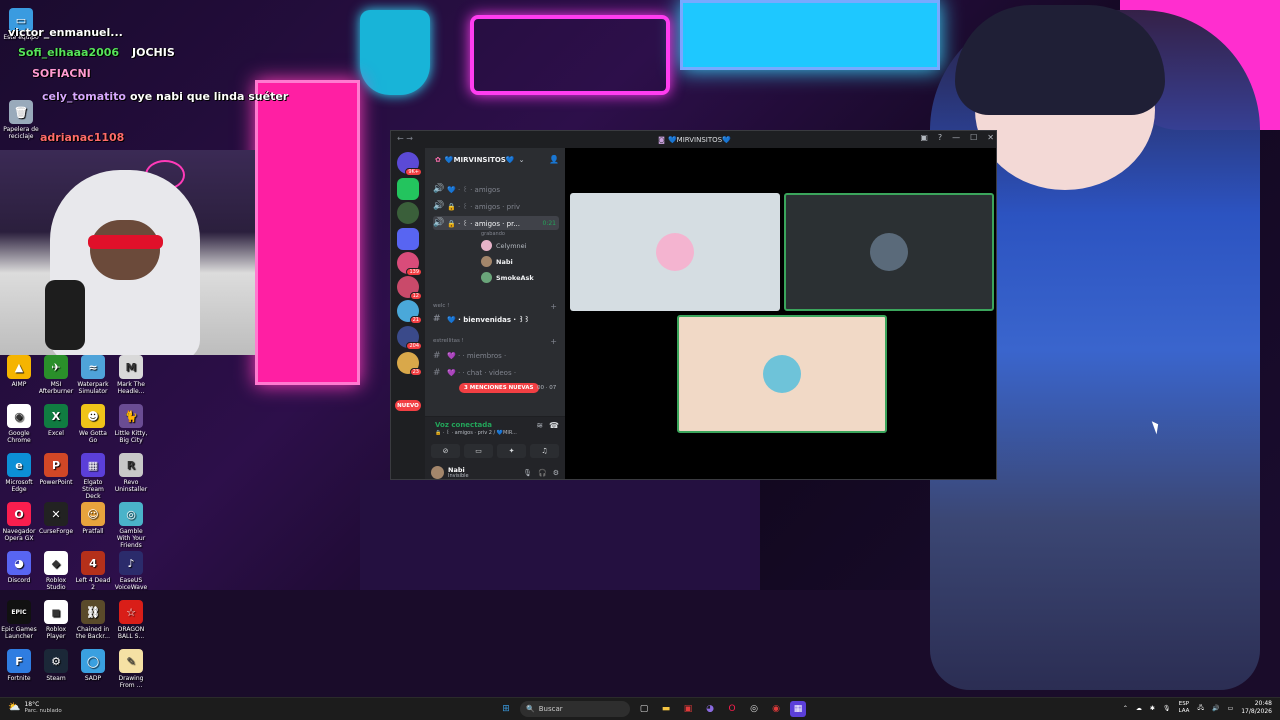 Image resolution: width=1280 pixels, height=720 pixels. Describe the element at coordinates (754, 709) in the screenshot. I see `app-icon: ◎` at that location.